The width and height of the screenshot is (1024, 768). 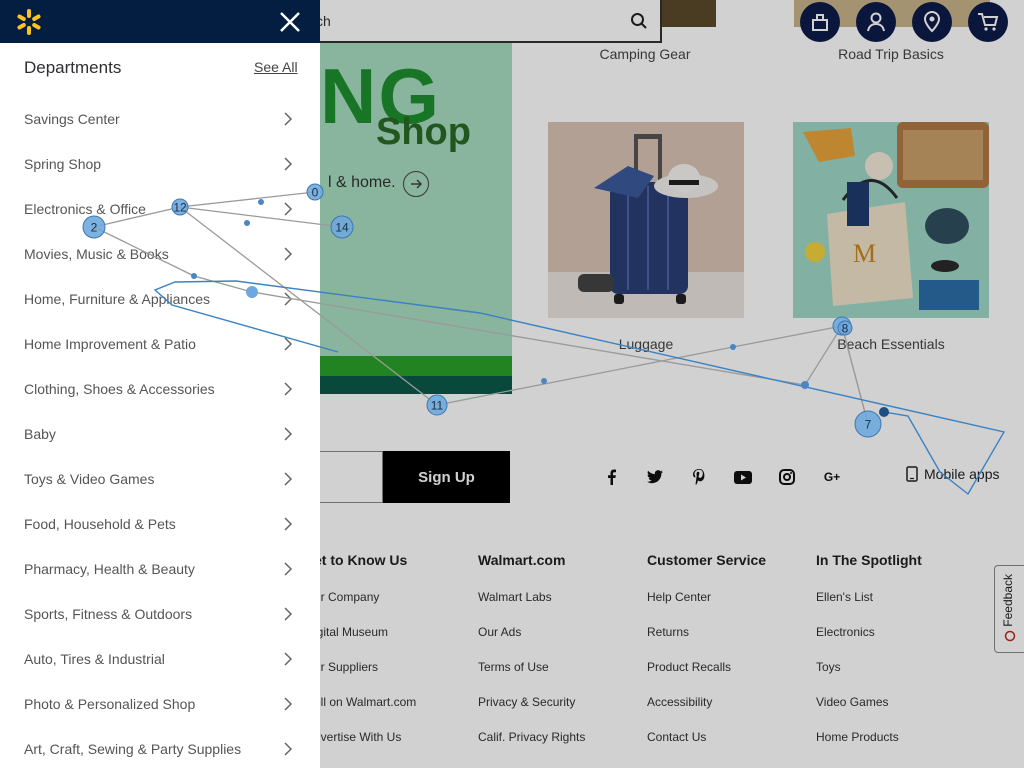 I want to click on menu-item-spring-shop: Spring Shop, so click(x=160, y=163).